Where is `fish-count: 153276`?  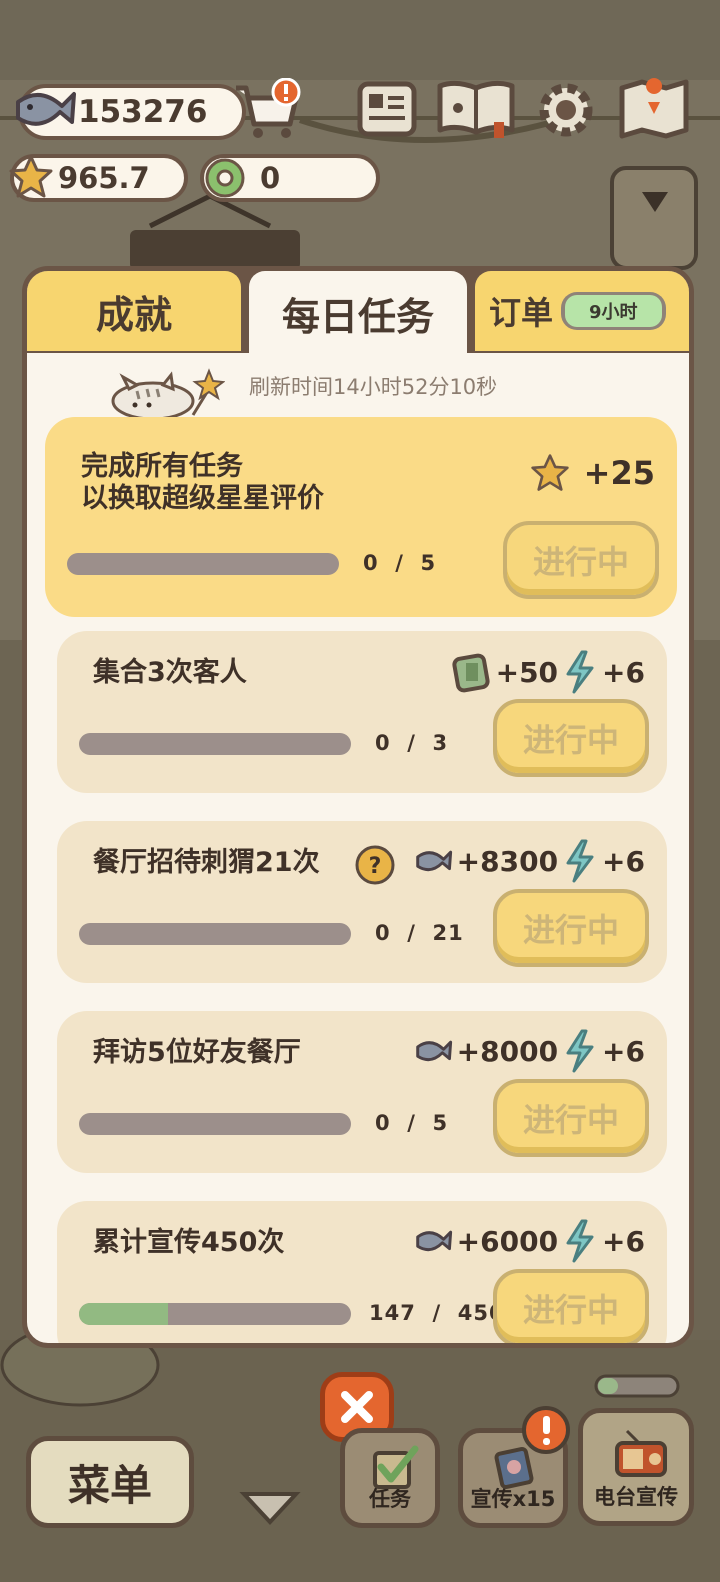
fish-count: 153276 is located at coordinates (143, 112).